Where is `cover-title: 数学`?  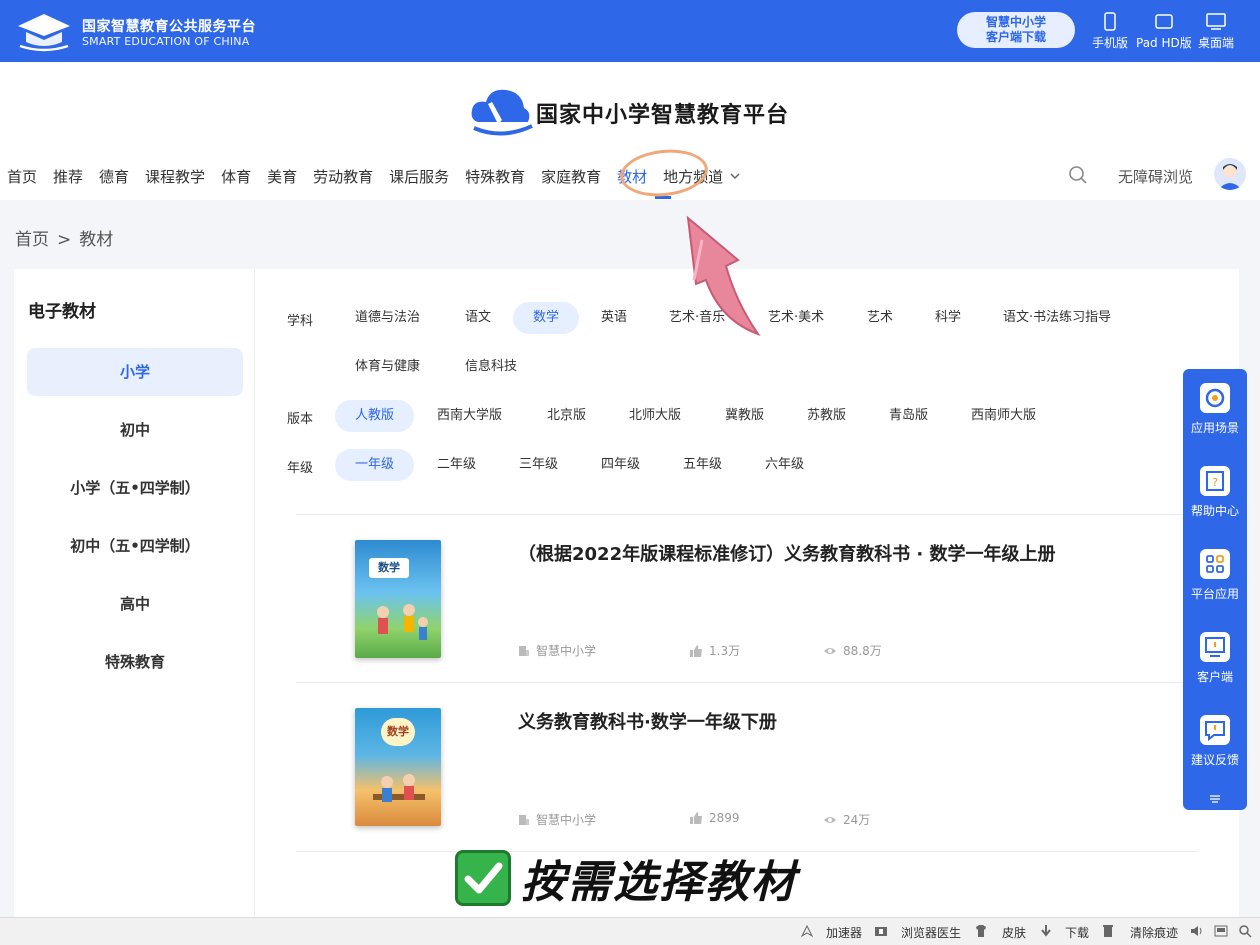
cover-title: 数学 is located at coordinates (389, 568).